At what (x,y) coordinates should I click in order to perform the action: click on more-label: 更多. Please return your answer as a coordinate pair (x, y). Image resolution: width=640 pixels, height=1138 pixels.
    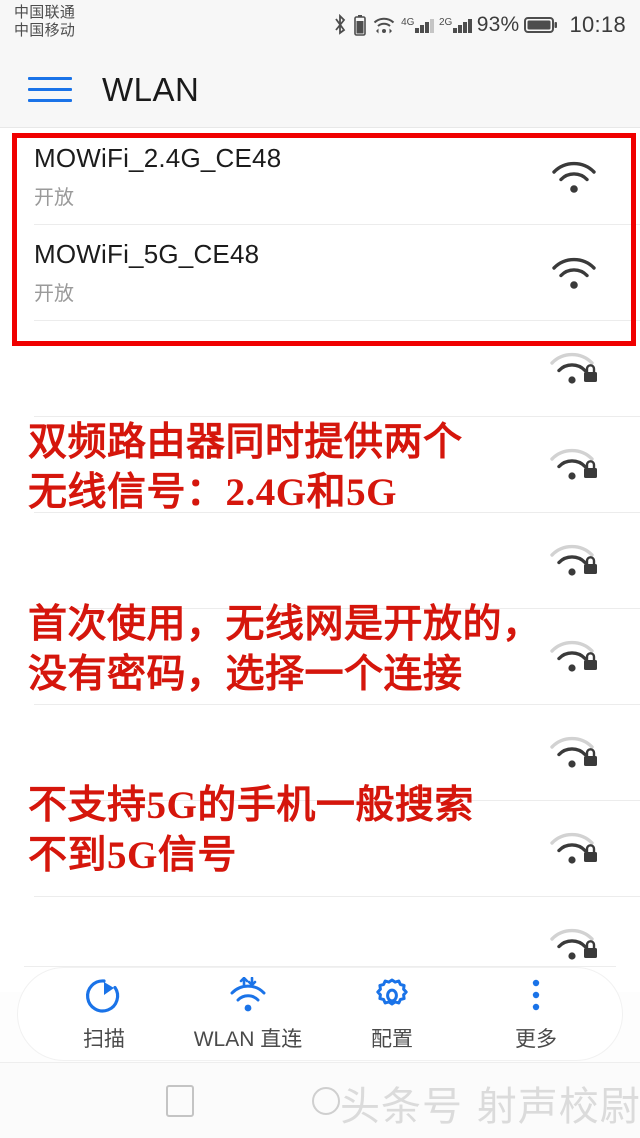
    Looking at the image, I should click on (536, 1039).